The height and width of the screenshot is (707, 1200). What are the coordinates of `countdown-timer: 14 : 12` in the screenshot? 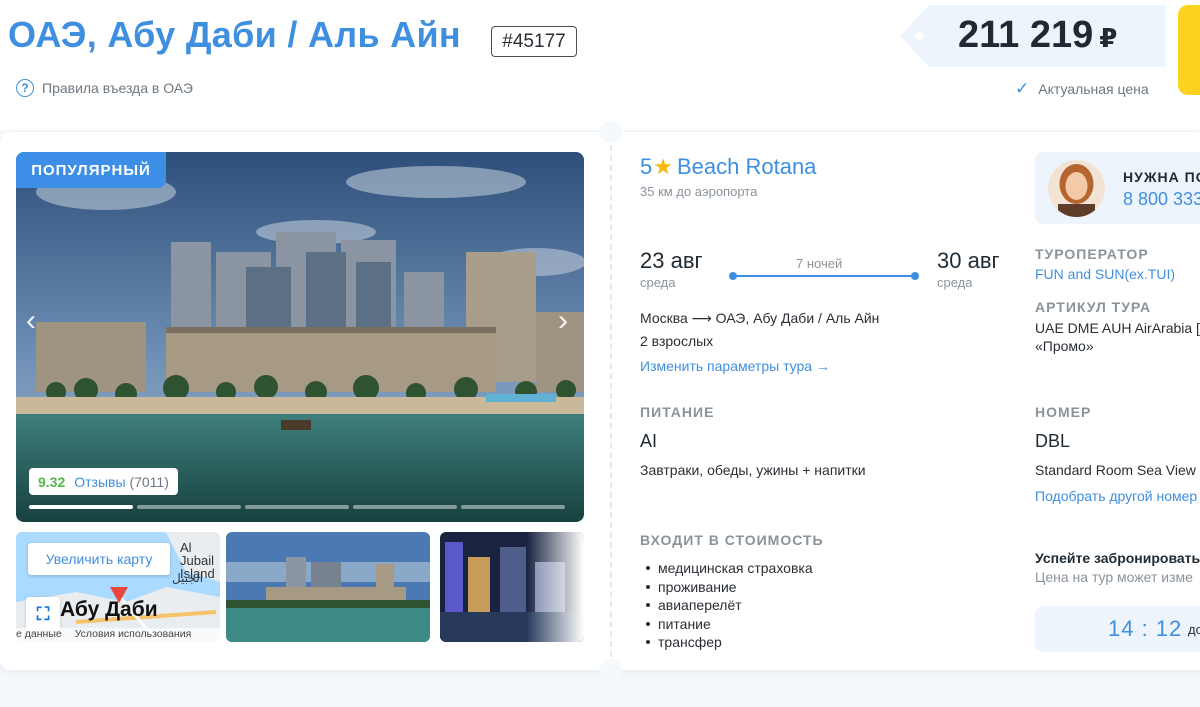 It's located at (1145, 628).